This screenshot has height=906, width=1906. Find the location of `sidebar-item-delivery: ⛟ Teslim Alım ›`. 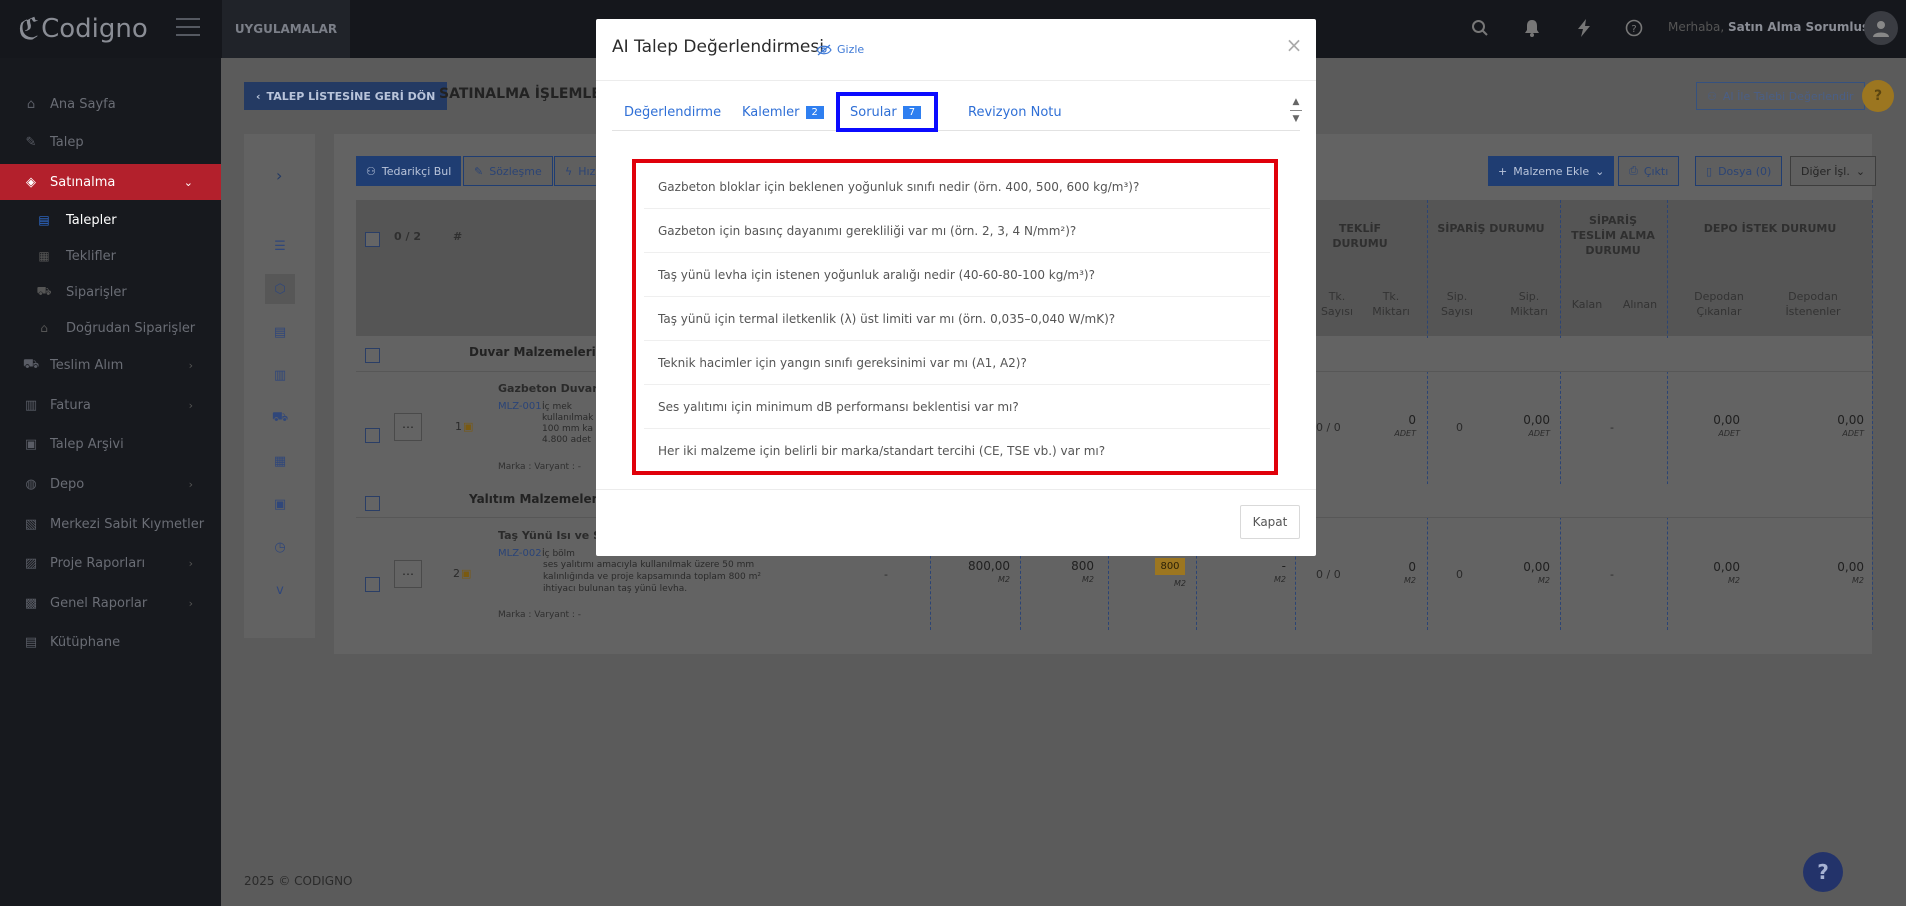

sidebar-item-delivery: ⛟ Teslim Alım › is located at coordinates (110, 365).